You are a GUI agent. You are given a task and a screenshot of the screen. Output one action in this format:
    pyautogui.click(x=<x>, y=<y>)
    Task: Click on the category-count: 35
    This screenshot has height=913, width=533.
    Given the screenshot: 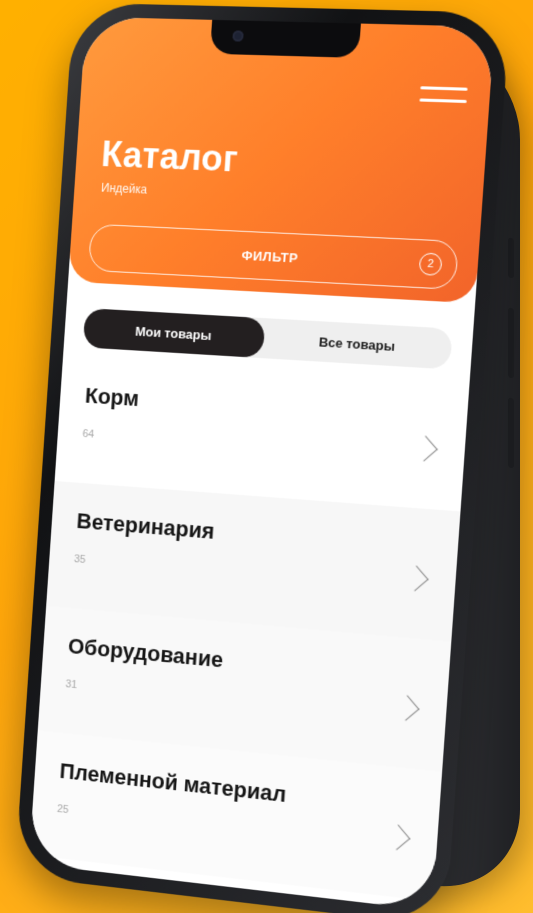 What is the action you would take?
    pyautogui.click(x=80, y=559)
    